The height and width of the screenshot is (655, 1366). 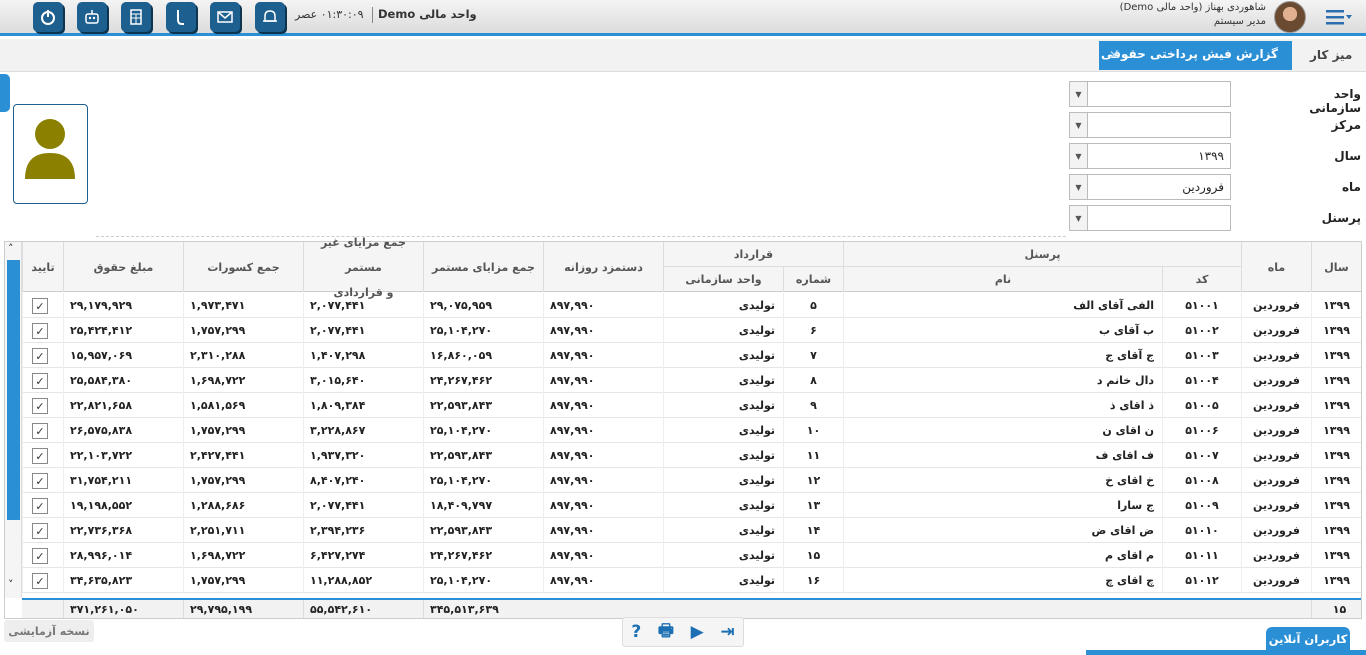 What do you see at coordinates (1002, 279) in the screenshot?
I see `header-name: نام` at bounding box center [1002, 279].